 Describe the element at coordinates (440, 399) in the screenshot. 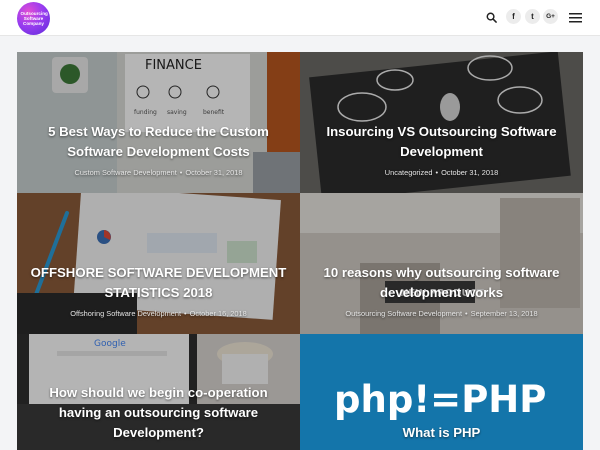

I see `php-banner-text: php!=PHP` at that location.